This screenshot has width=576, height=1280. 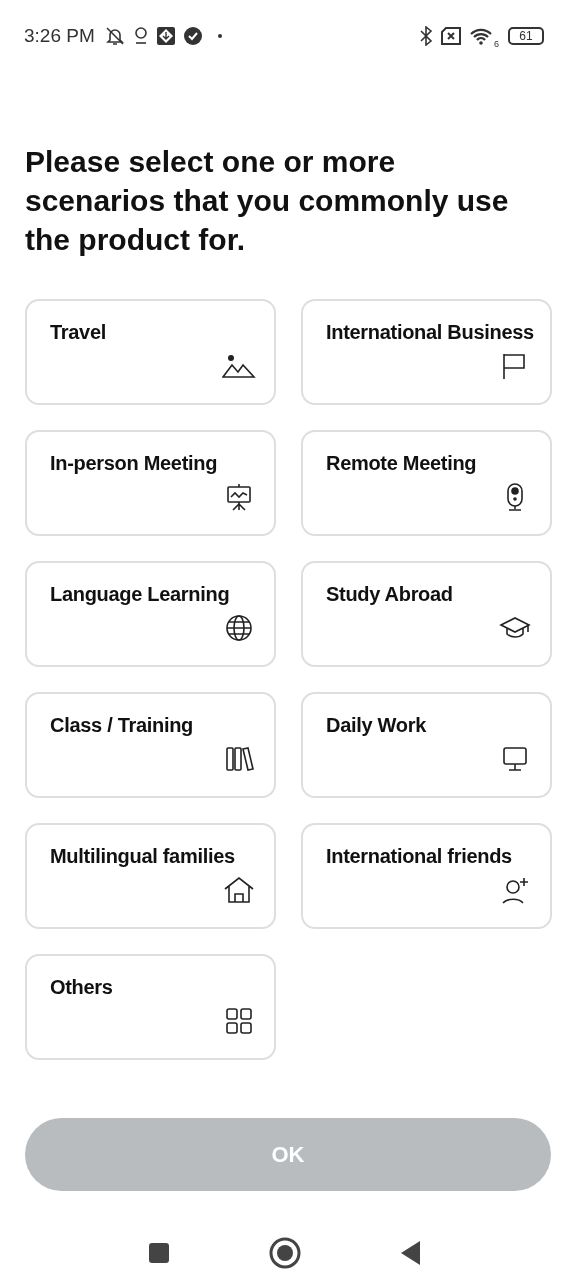 I want to click on muted-bell-icon, so click(x=114, y=36).